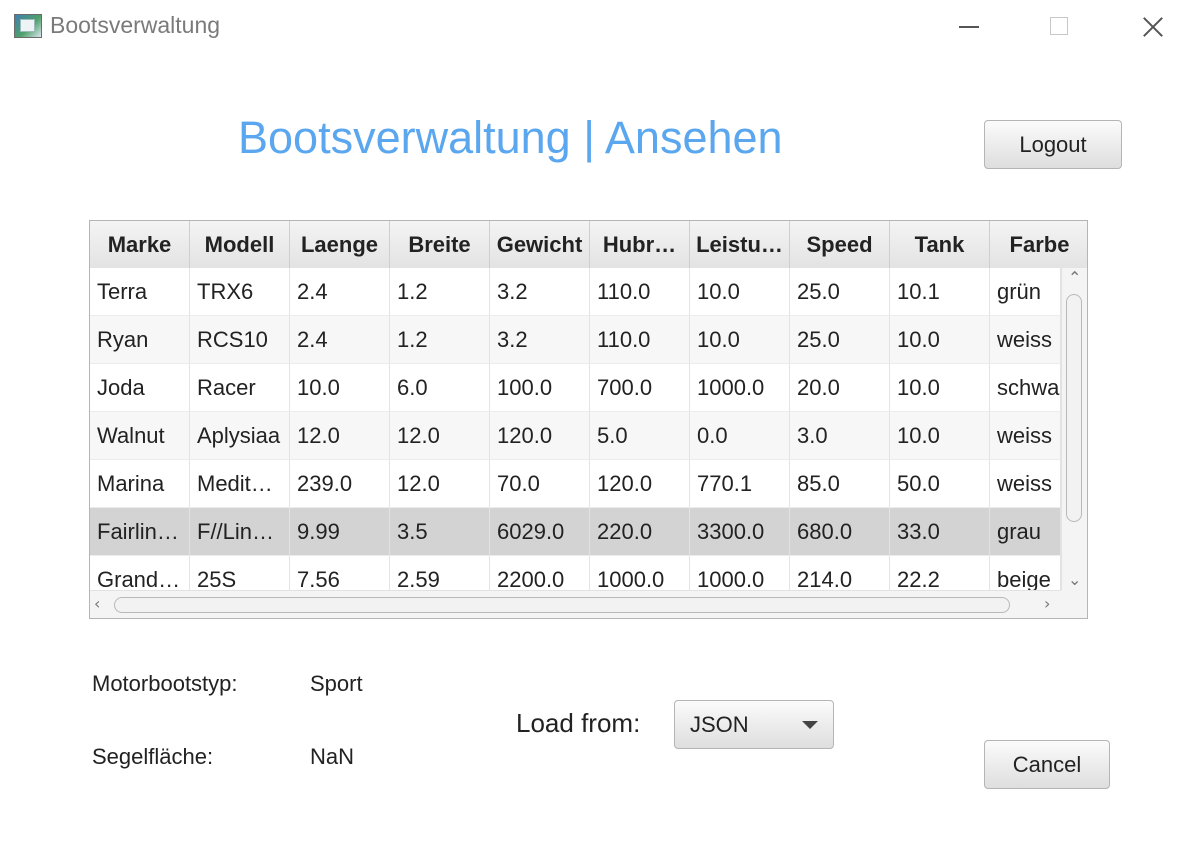  I want to click on table-cell: Joda, so click(140, 388).